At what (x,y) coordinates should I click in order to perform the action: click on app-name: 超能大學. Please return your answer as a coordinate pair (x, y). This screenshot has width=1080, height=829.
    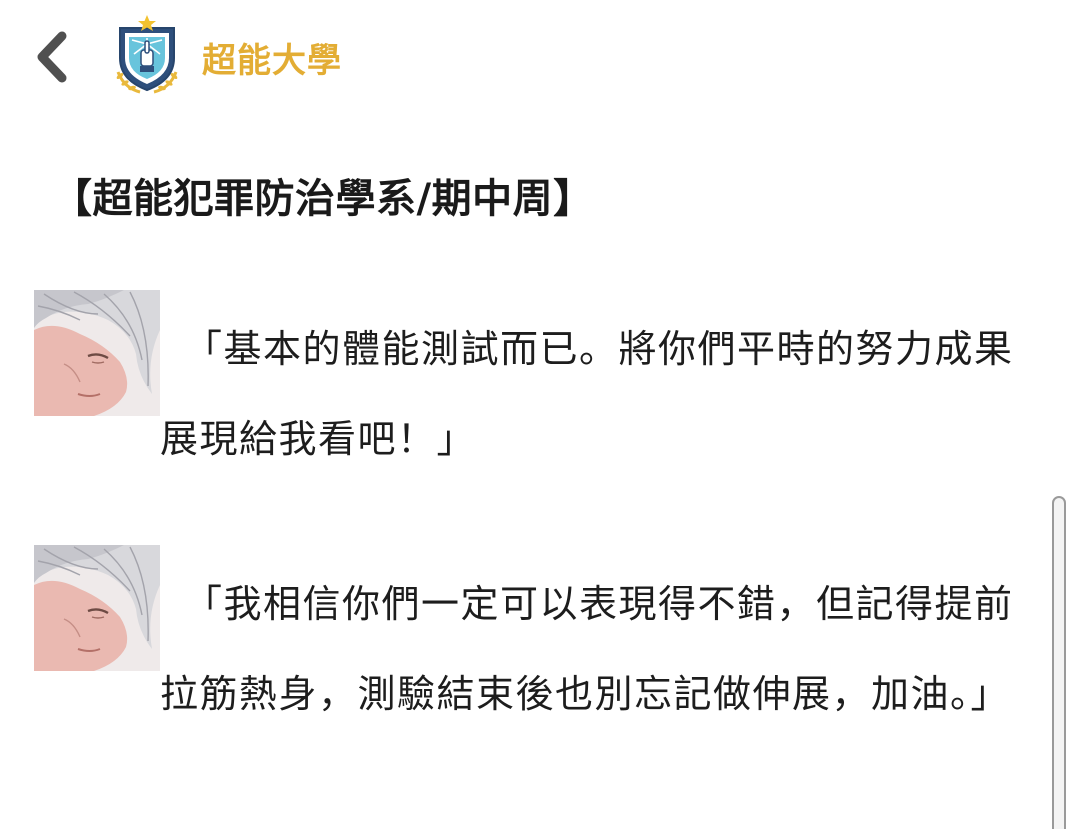
    Looking at the image, I should click on (272, 61).